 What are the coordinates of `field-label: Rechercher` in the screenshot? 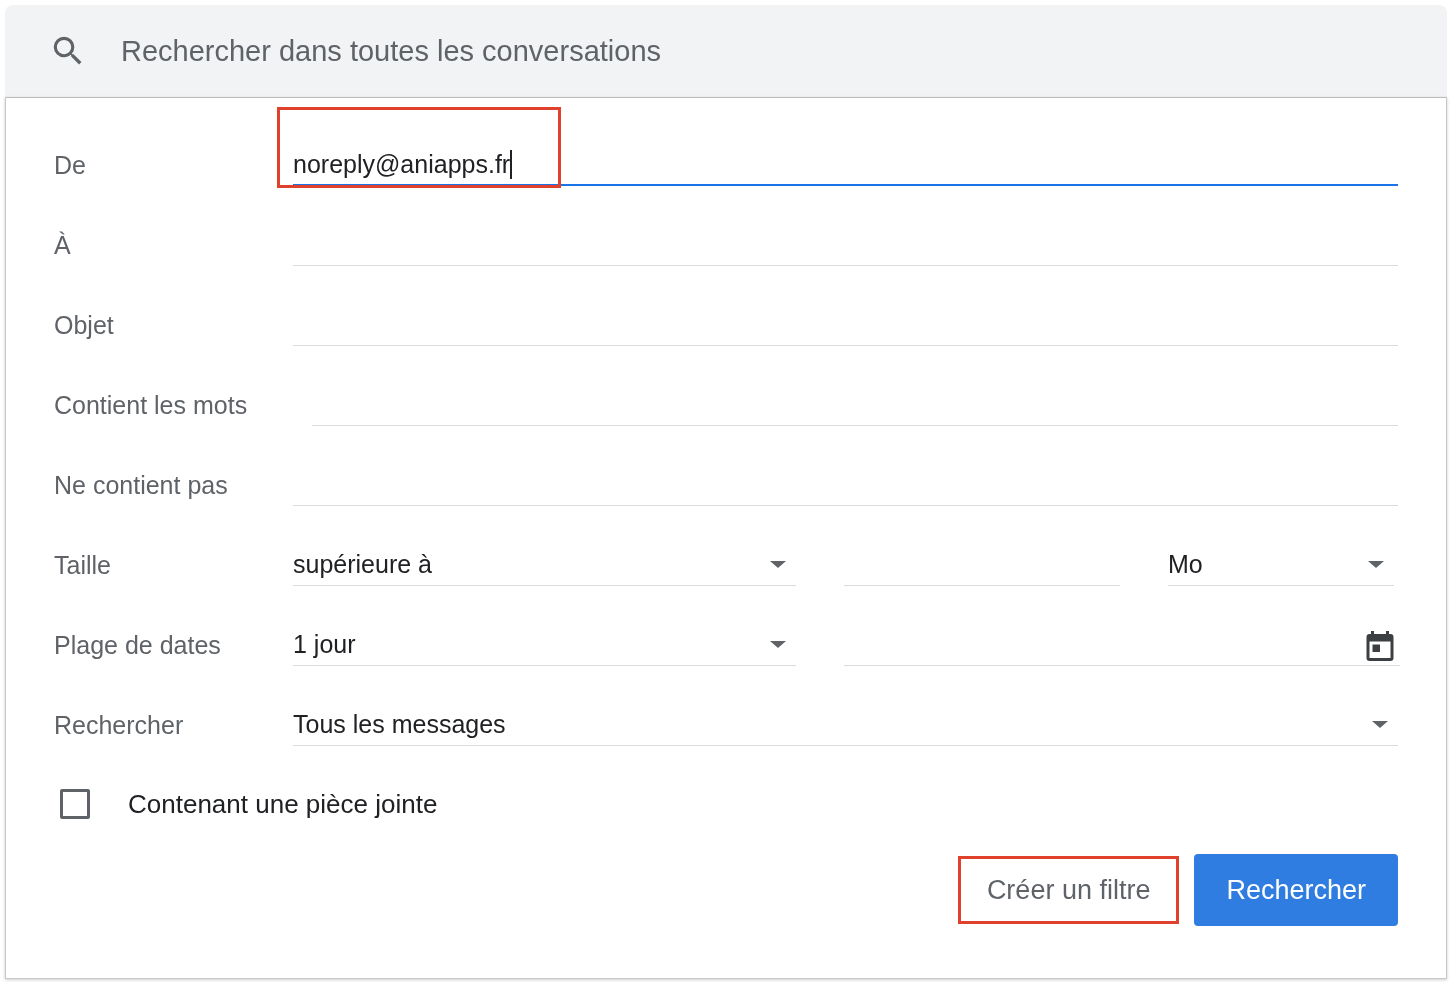 It's located at (119, 726).